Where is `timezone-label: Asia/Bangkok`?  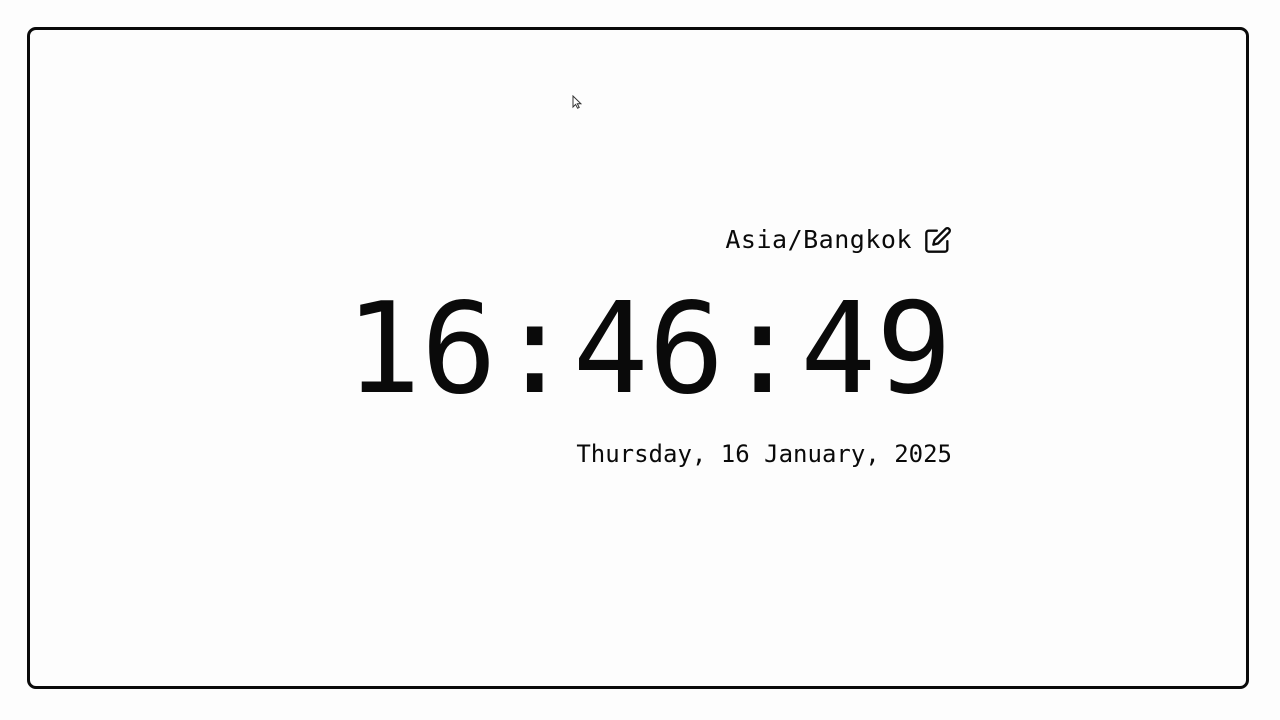
timezone-label: Asia/Bangkok is located at coordinates (818, 239).